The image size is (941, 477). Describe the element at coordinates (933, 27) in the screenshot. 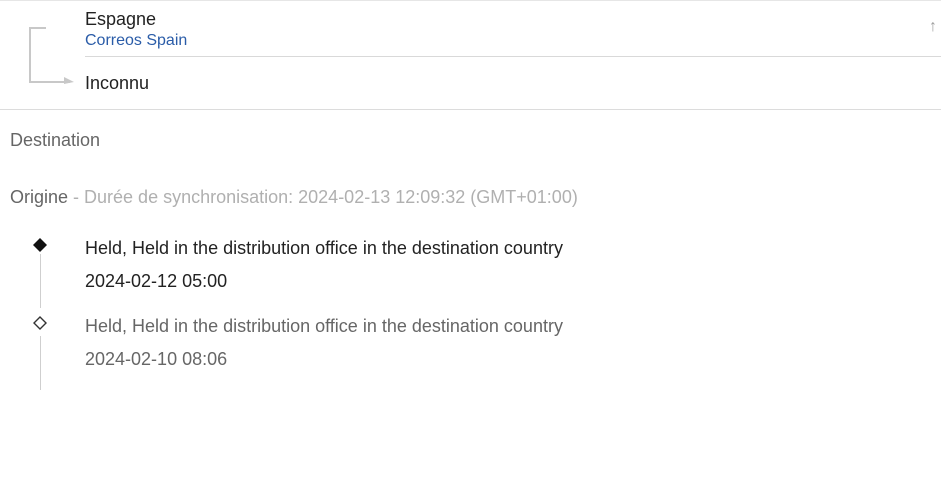

I see `arrow-up-icon: ↑` at that location.